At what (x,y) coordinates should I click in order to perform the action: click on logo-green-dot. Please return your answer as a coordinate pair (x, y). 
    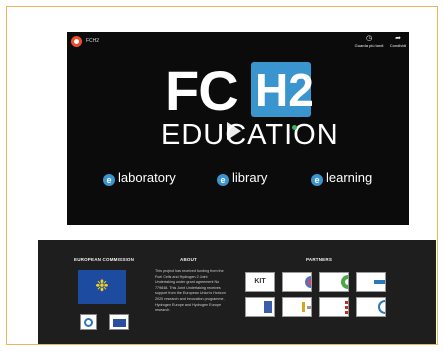
    Looking at the image, I should click on (294, 127).